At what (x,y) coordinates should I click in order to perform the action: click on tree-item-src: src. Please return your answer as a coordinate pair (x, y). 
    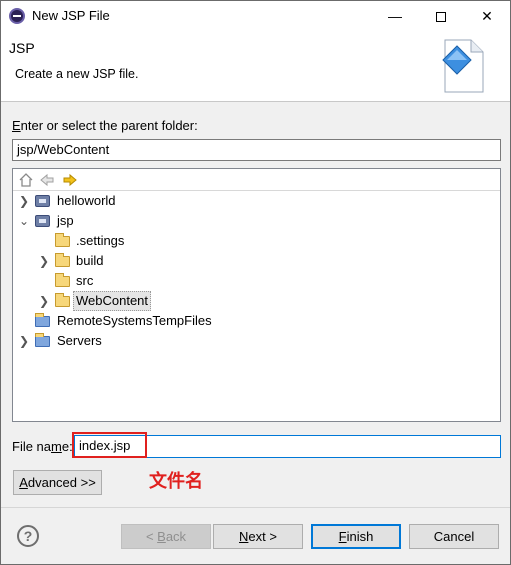
    Looking at the image, I should click on (256, 281).